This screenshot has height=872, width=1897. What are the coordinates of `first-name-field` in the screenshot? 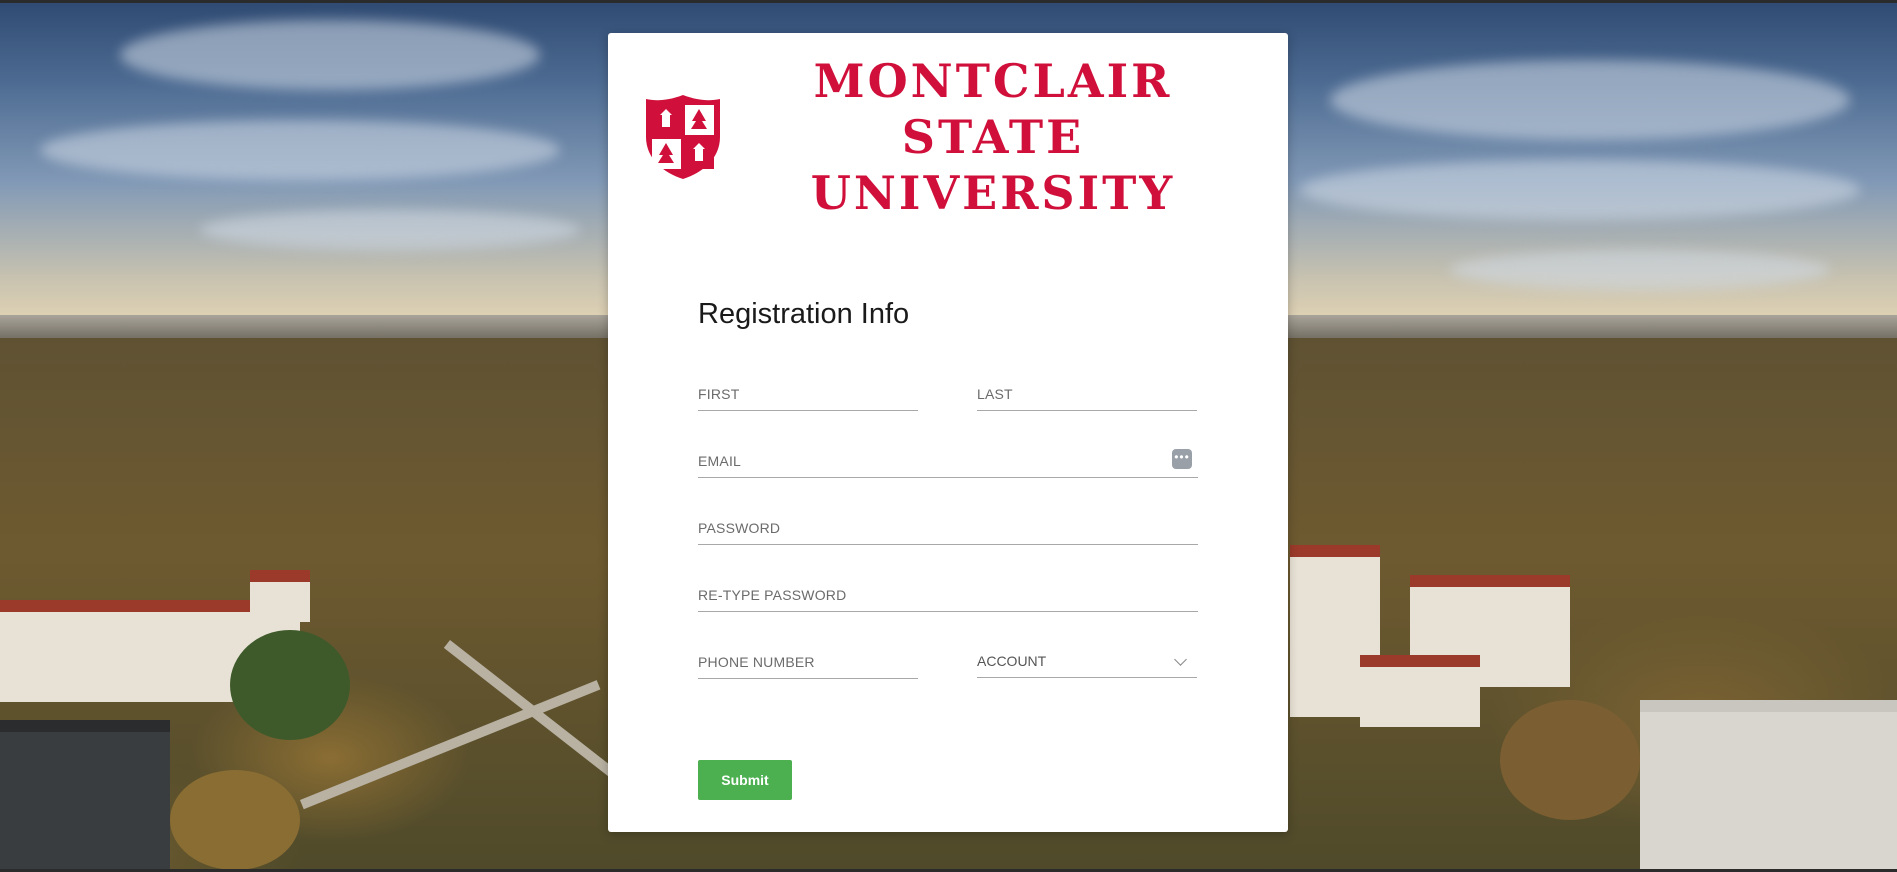 It's located at (808, 395).